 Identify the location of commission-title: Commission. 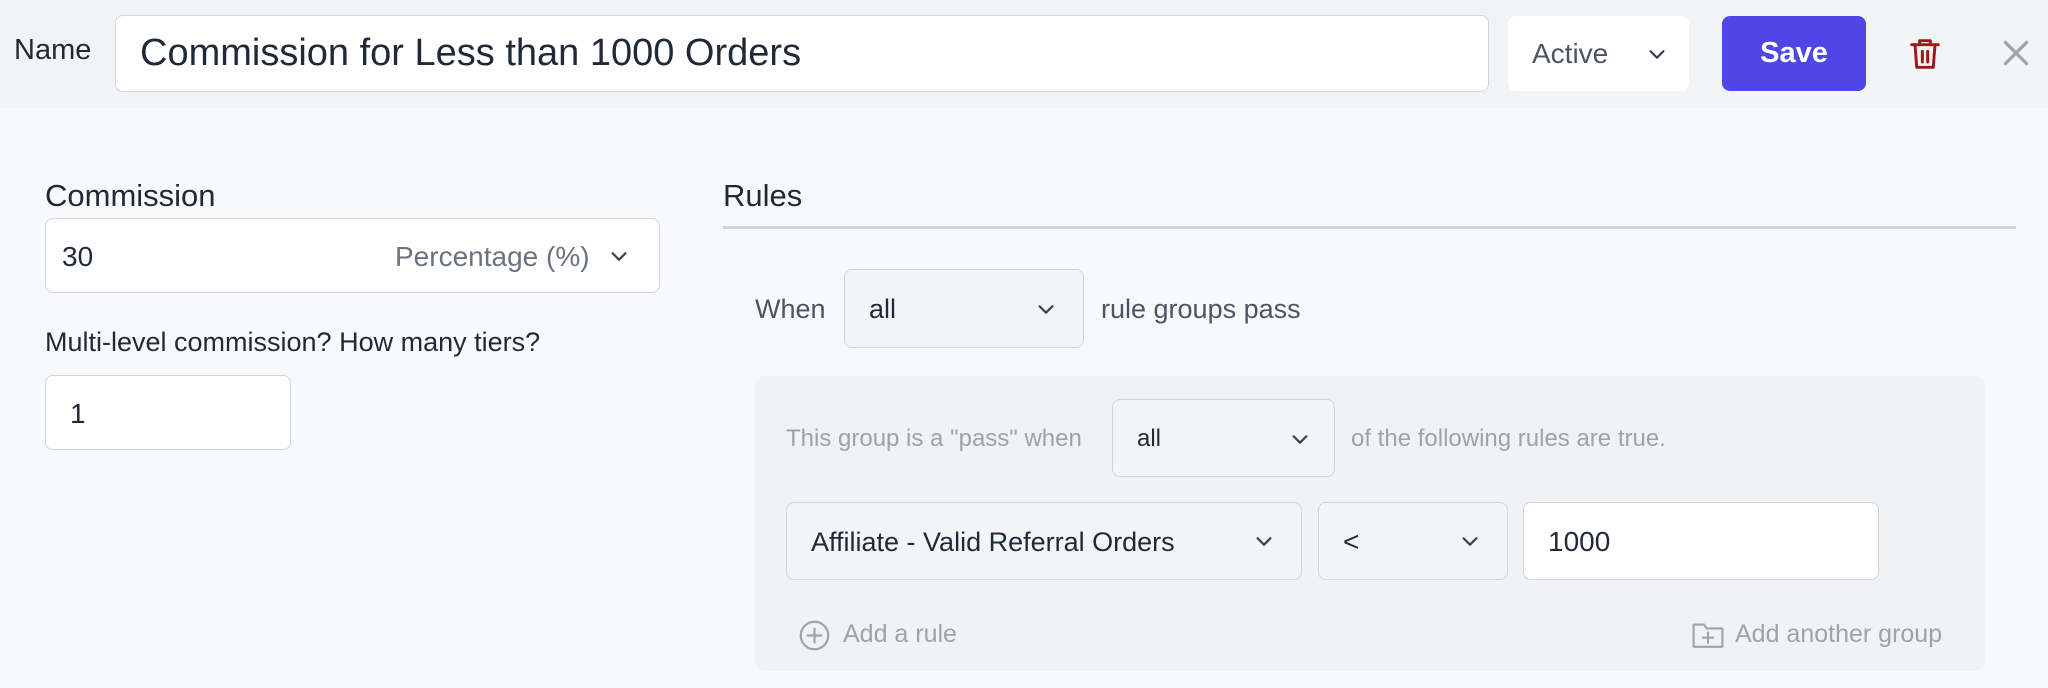
(130, 195).